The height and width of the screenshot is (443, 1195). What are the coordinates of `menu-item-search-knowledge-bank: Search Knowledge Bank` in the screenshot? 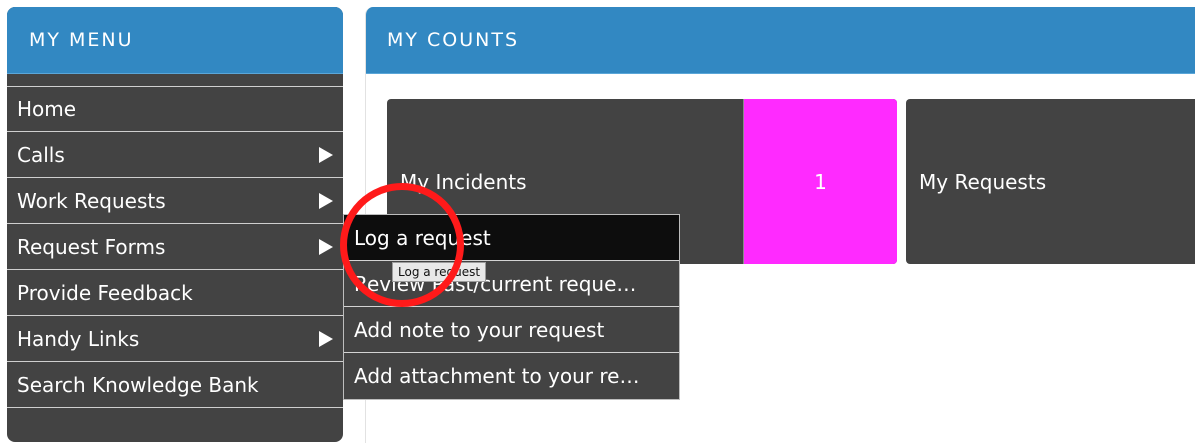 It's located at (175, 385).